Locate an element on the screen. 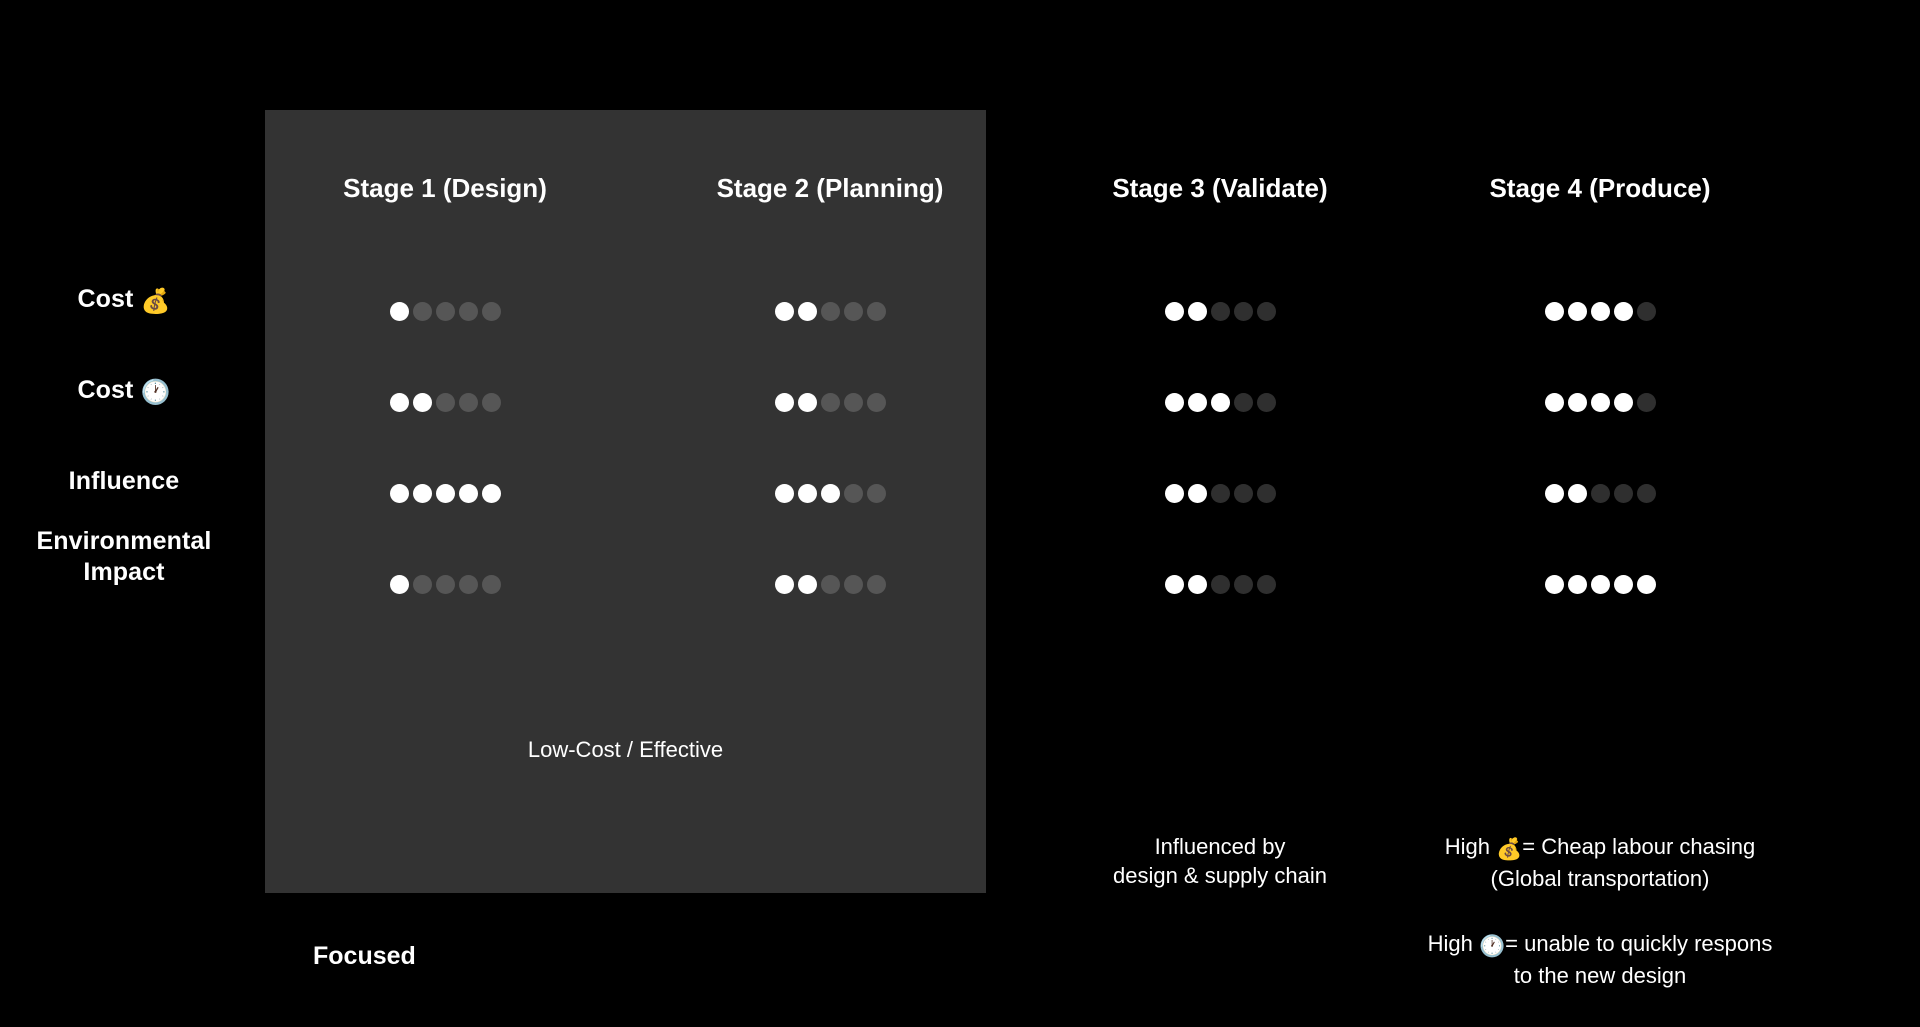 Image resolution: width=1920 pixels, height=1027 pixels. note-stage-4-time-line1: High 🕐= unable to quickly respons is located at coordinates (1600, 945).